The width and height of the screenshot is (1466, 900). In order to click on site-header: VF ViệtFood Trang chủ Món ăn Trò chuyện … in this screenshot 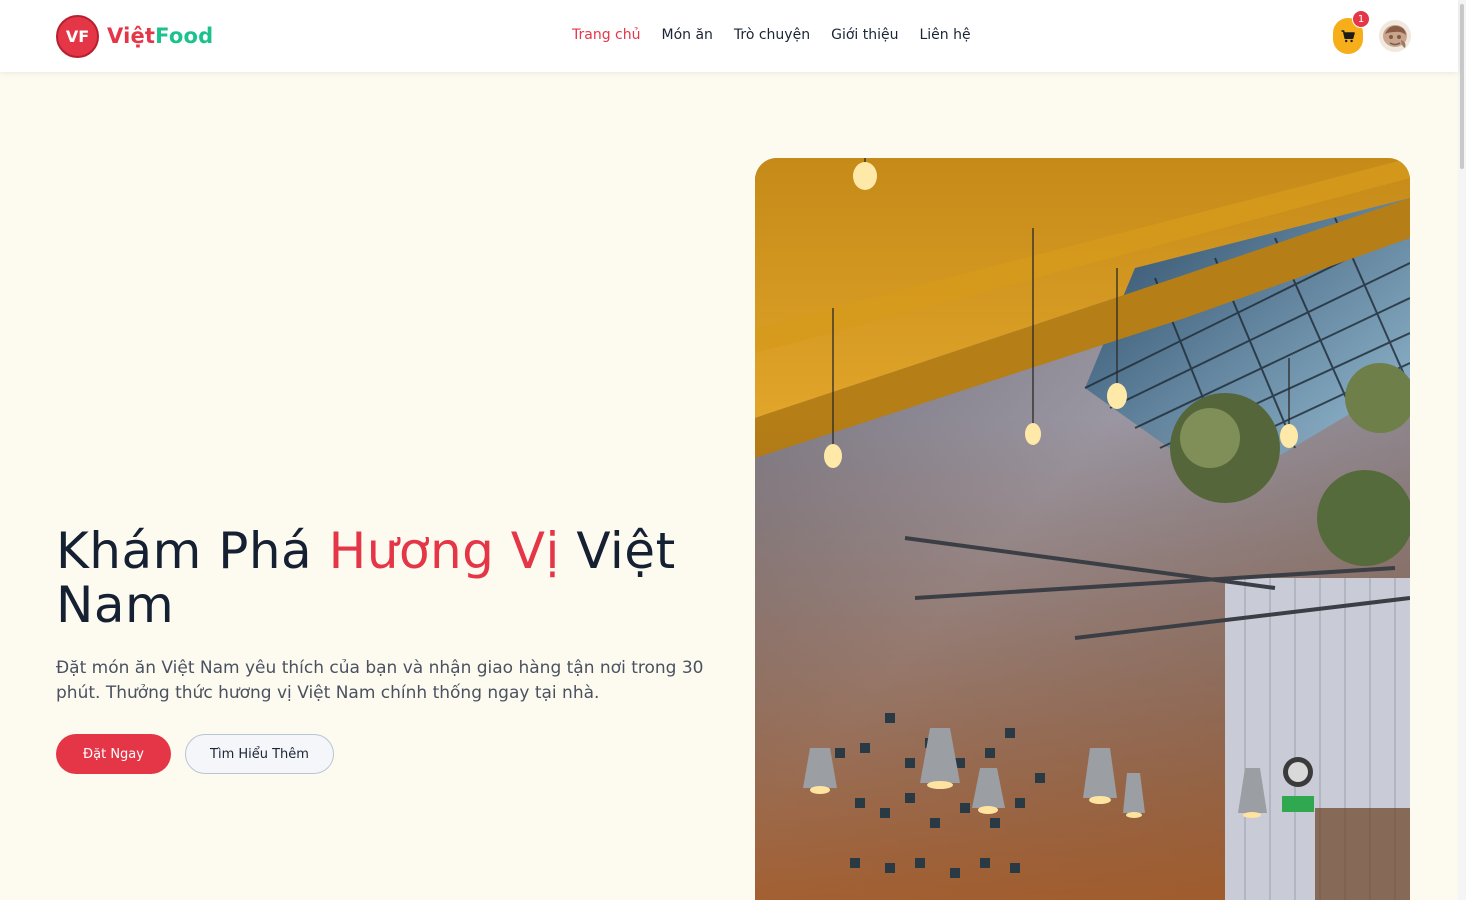, I will do `click(729, 36)`.